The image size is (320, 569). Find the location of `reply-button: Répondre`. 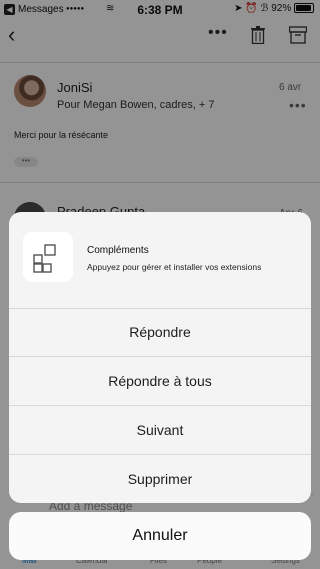

reply-button: Répondre is located at coordinates (160, 332).